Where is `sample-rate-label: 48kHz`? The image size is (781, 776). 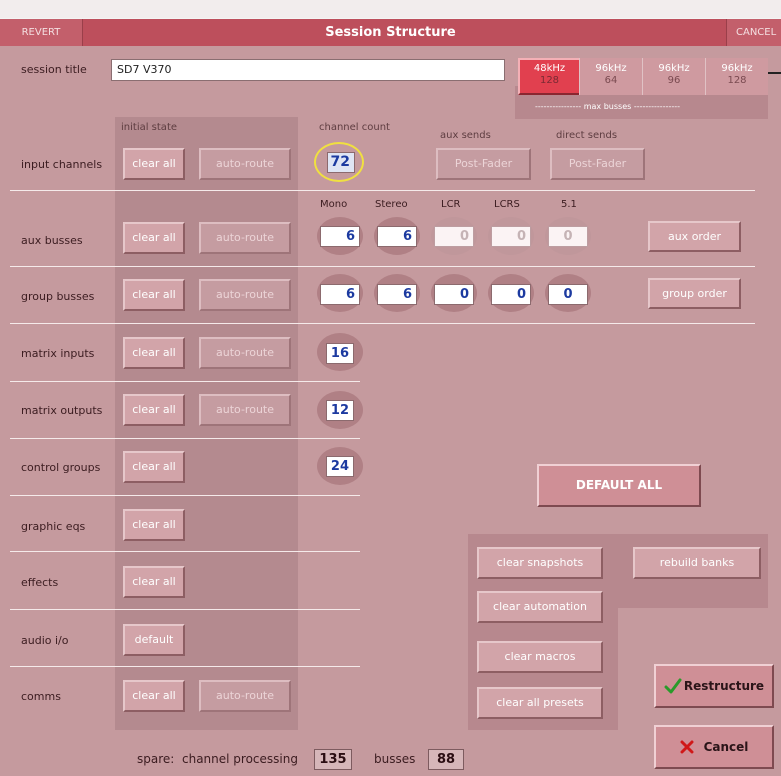
sample-rate-label: 48kHz is located at coordinates (549, 68).